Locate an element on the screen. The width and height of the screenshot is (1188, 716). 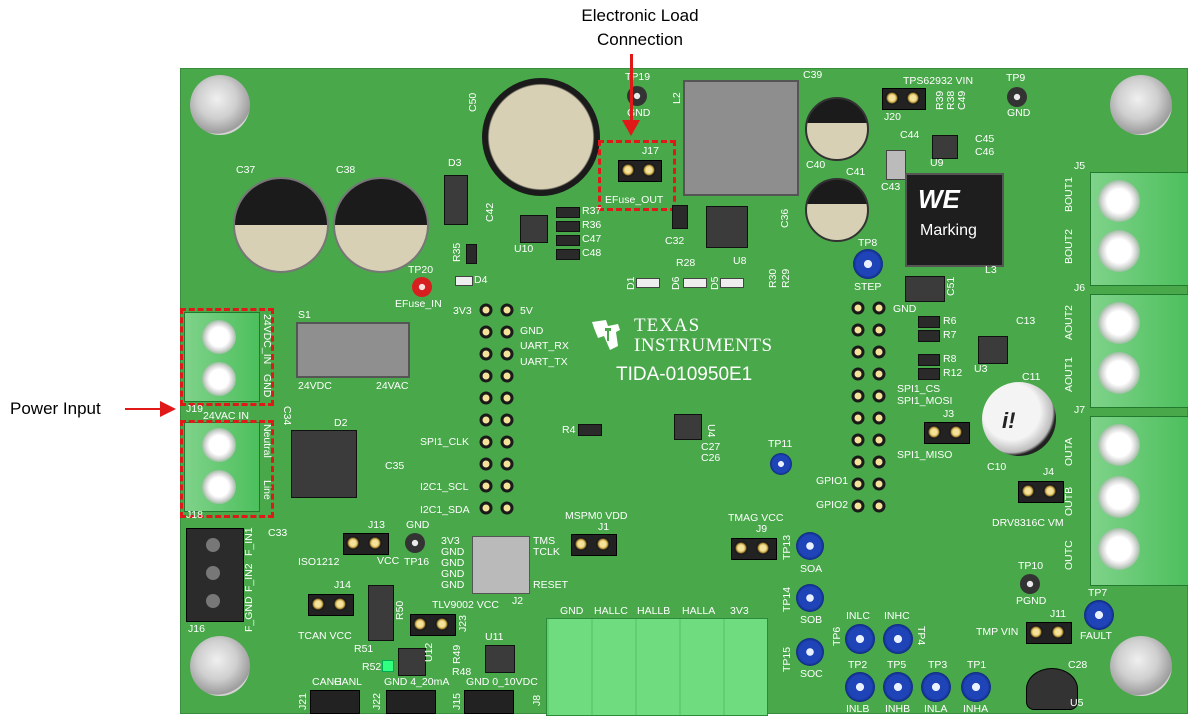
label-d2: D2 is located at coordinates (341, 423).